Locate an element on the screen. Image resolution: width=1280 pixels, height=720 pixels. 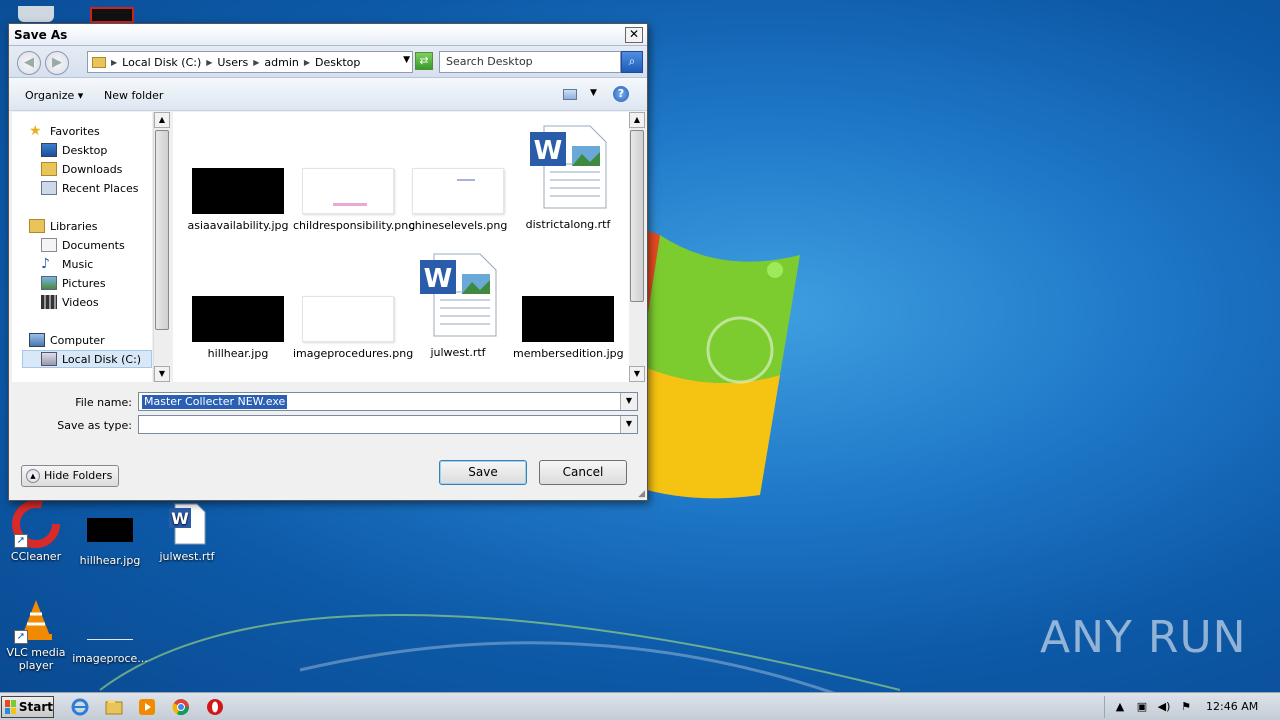
save-button: Save is located at coordinates (483, 472).